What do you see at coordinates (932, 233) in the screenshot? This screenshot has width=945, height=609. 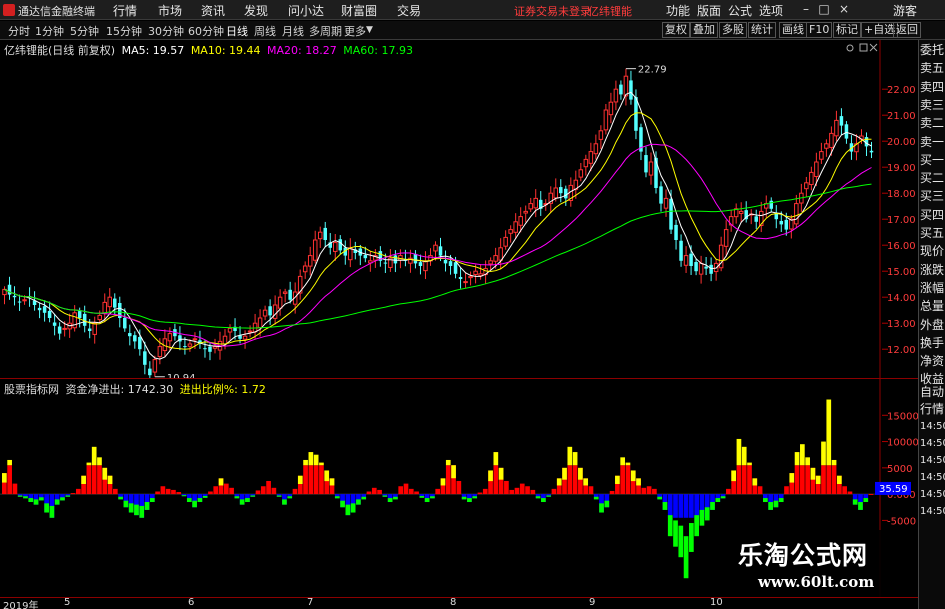 I see `quote-label: 买五` at bounding box center [932, 233].